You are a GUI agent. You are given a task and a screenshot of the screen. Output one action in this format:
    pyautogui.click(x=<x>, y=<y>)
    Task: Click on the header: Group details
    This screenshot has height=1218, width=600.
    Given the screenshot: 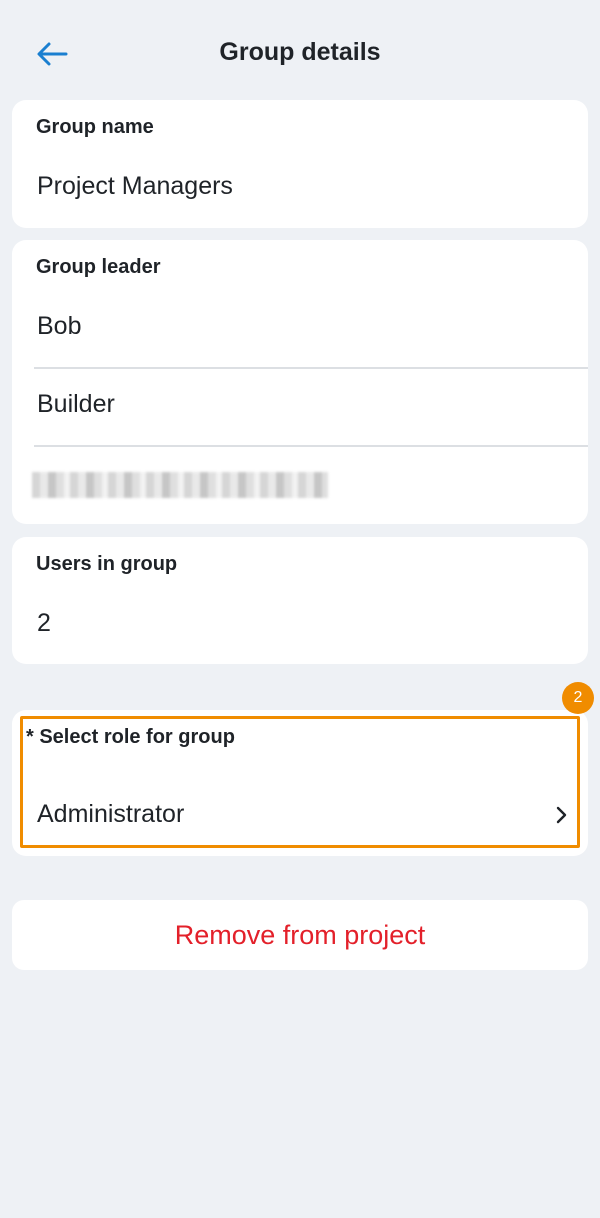 What is the action you would take?
    pyautogui.click(x=300, y=50)
    